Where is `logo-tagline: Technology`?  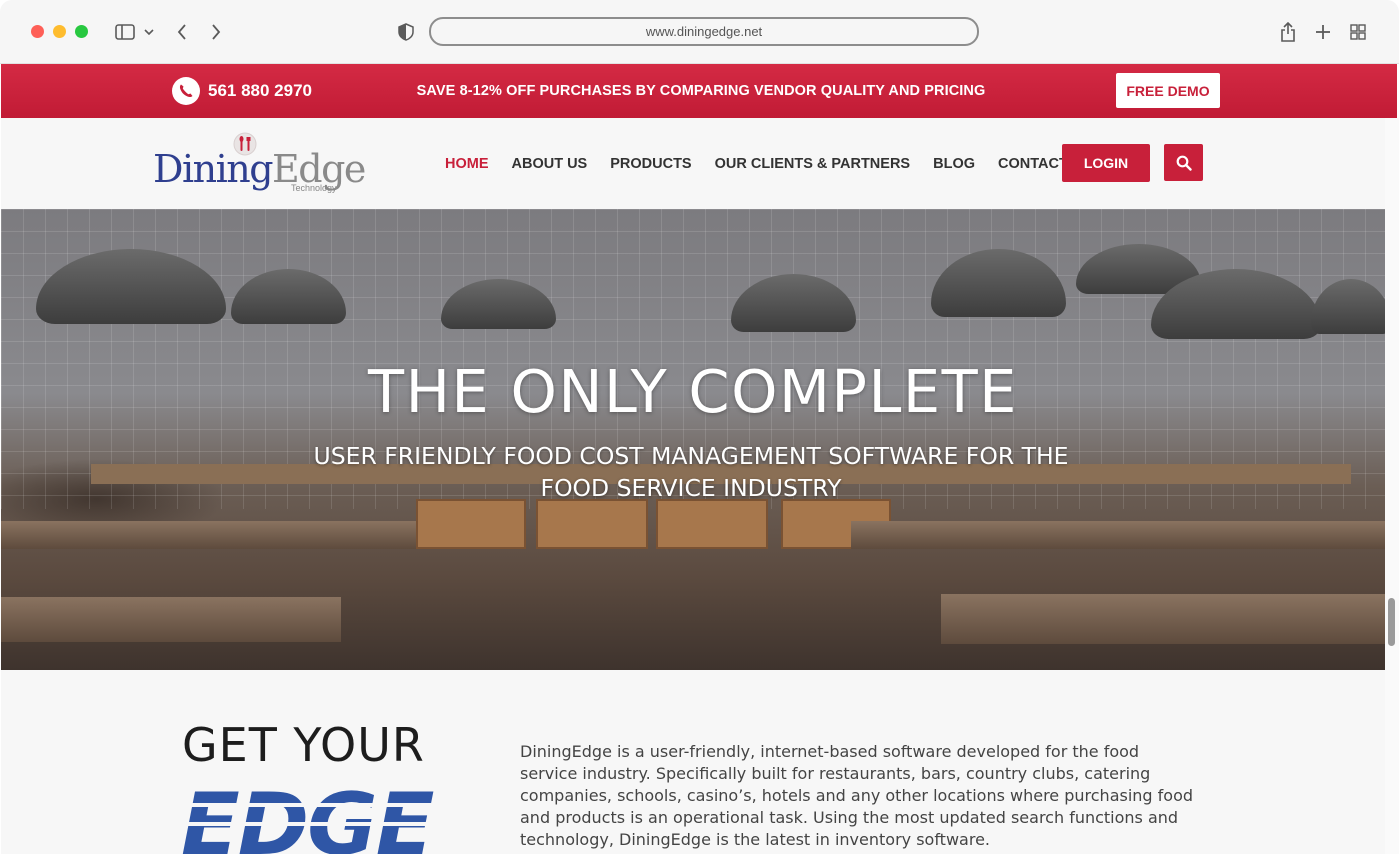
logo-tagline: Technology is located at coordinates (314, 188).